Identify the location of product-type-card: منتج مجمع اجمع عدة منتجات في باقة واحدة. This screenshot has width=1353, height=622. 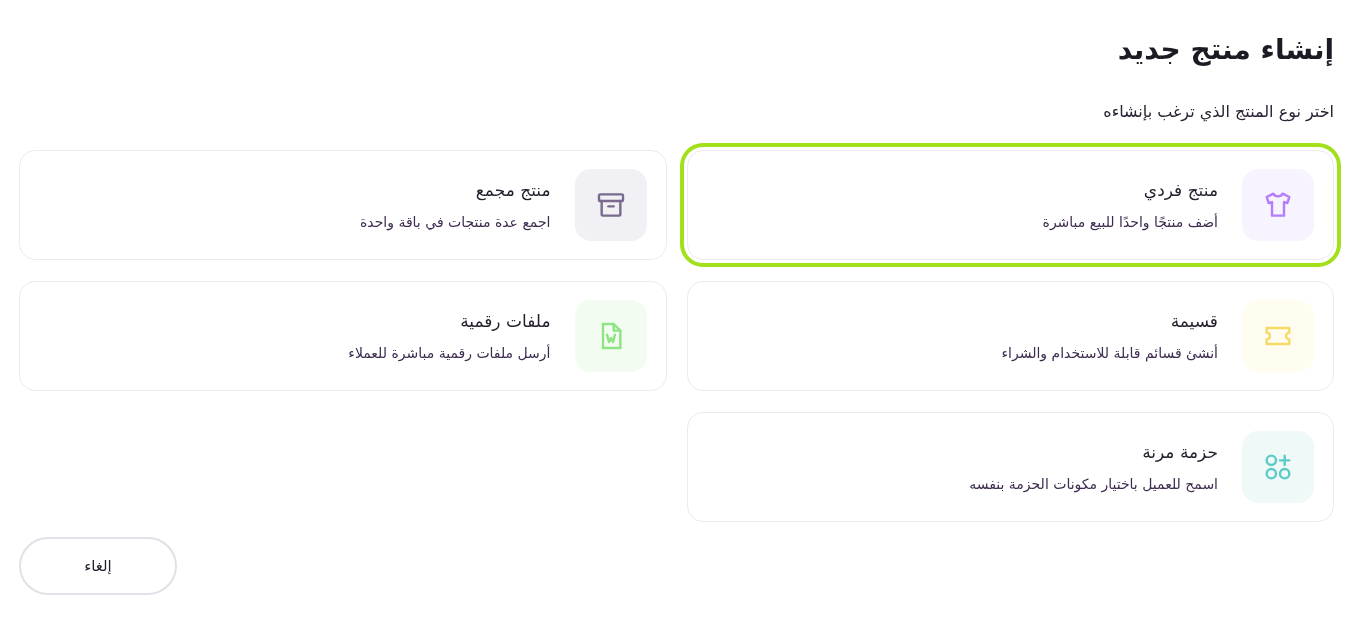
(343, 205).